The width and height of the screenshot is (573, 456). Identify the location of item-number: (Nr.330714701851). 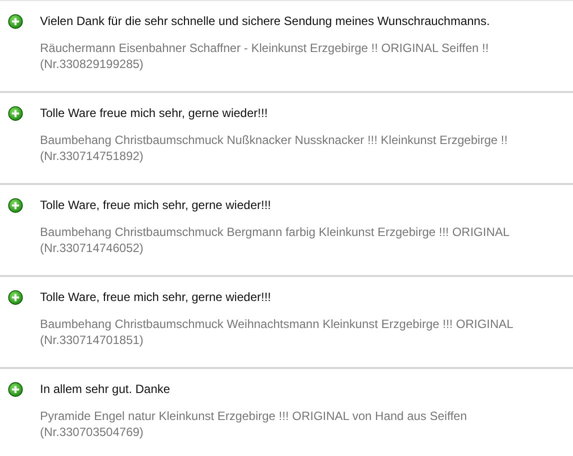
(92, 340).